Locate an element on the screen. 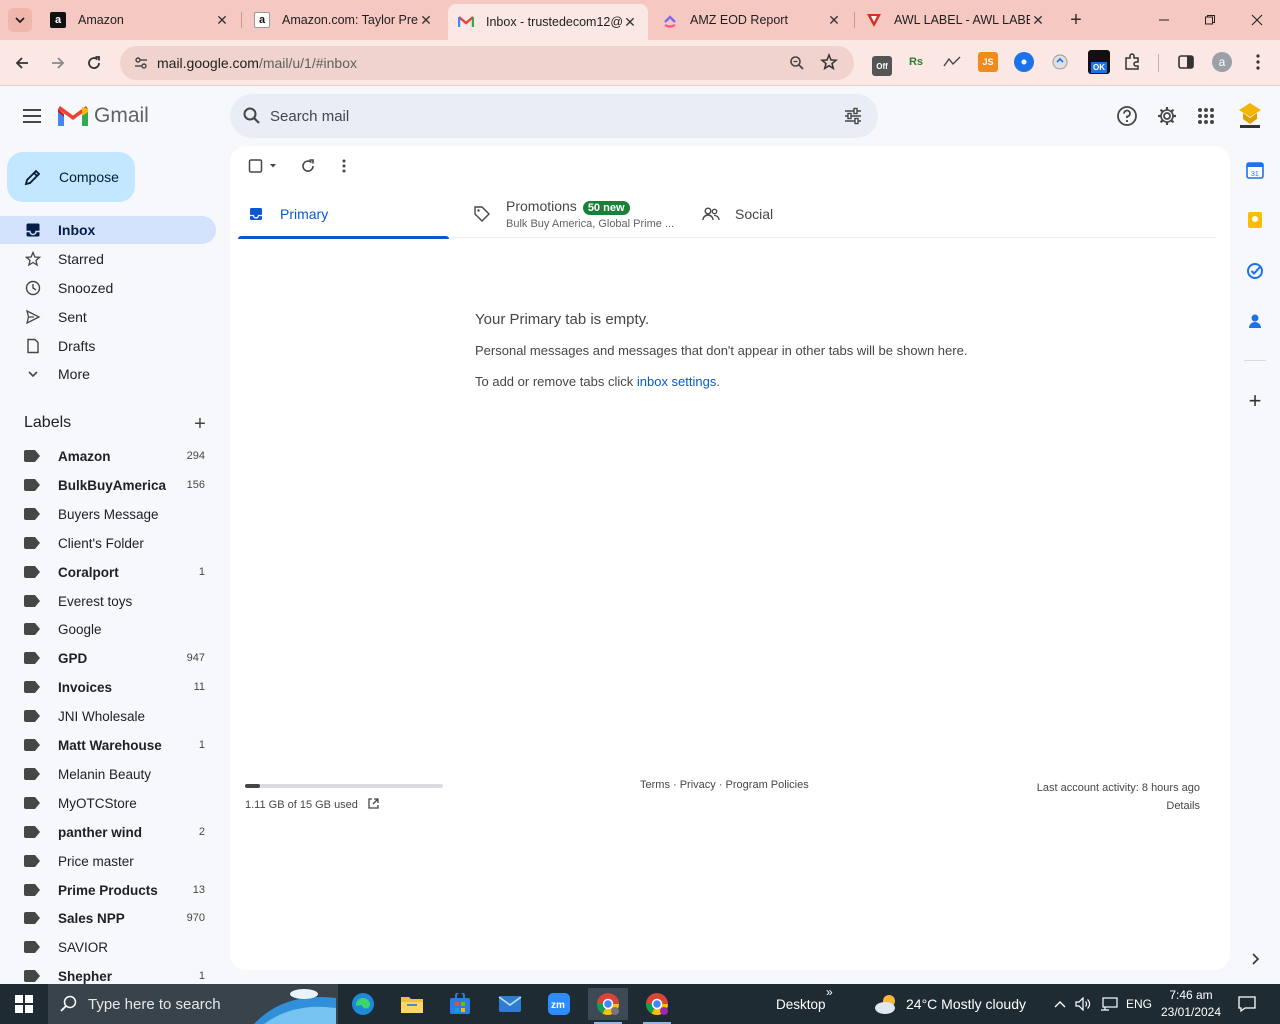 This screenshot has width=1280, height=1024. account-avatar-logo is located at coordinates (1250, 116).